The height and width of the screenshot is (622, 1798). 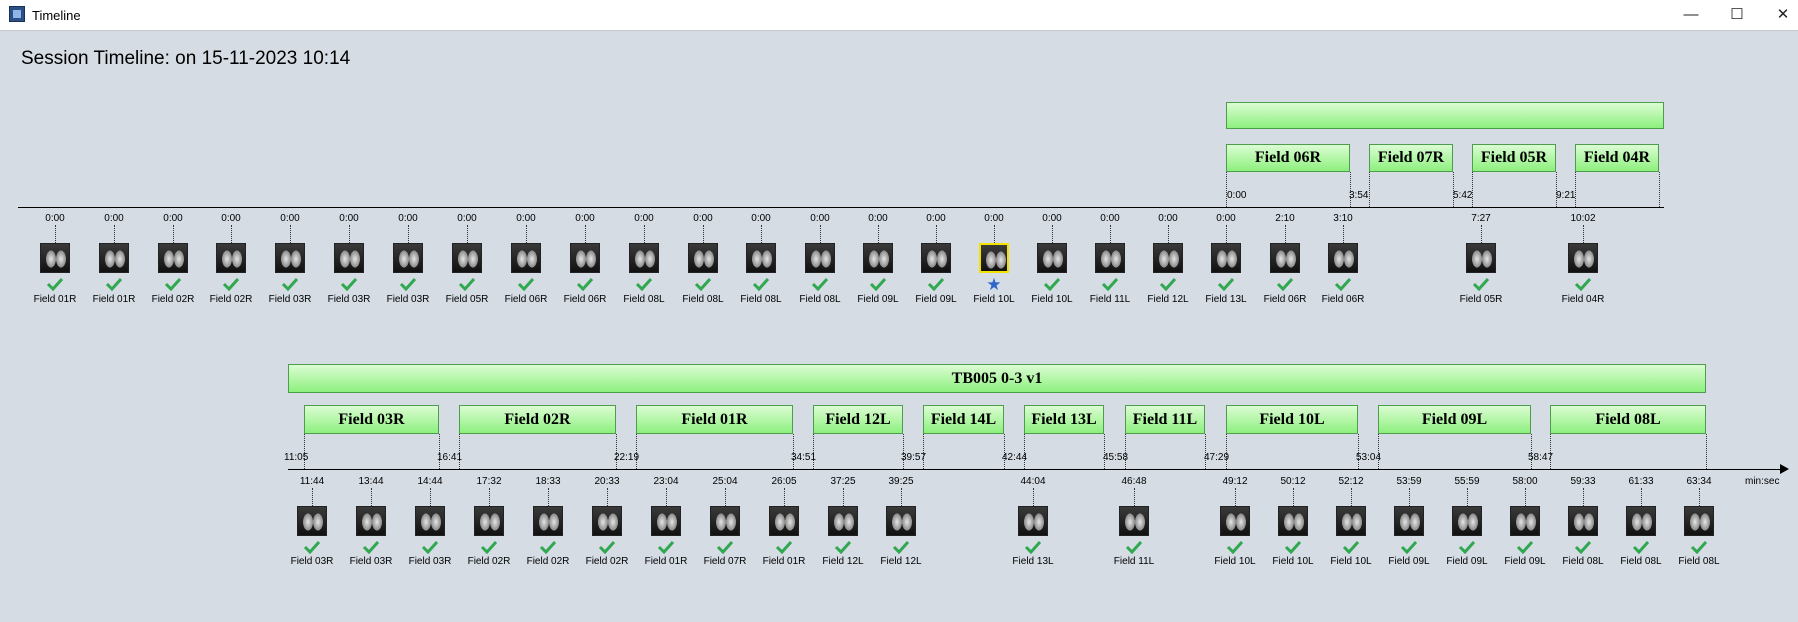 I want to click on row2-field-start-time: 53:04, so click(x=1369, y=457).